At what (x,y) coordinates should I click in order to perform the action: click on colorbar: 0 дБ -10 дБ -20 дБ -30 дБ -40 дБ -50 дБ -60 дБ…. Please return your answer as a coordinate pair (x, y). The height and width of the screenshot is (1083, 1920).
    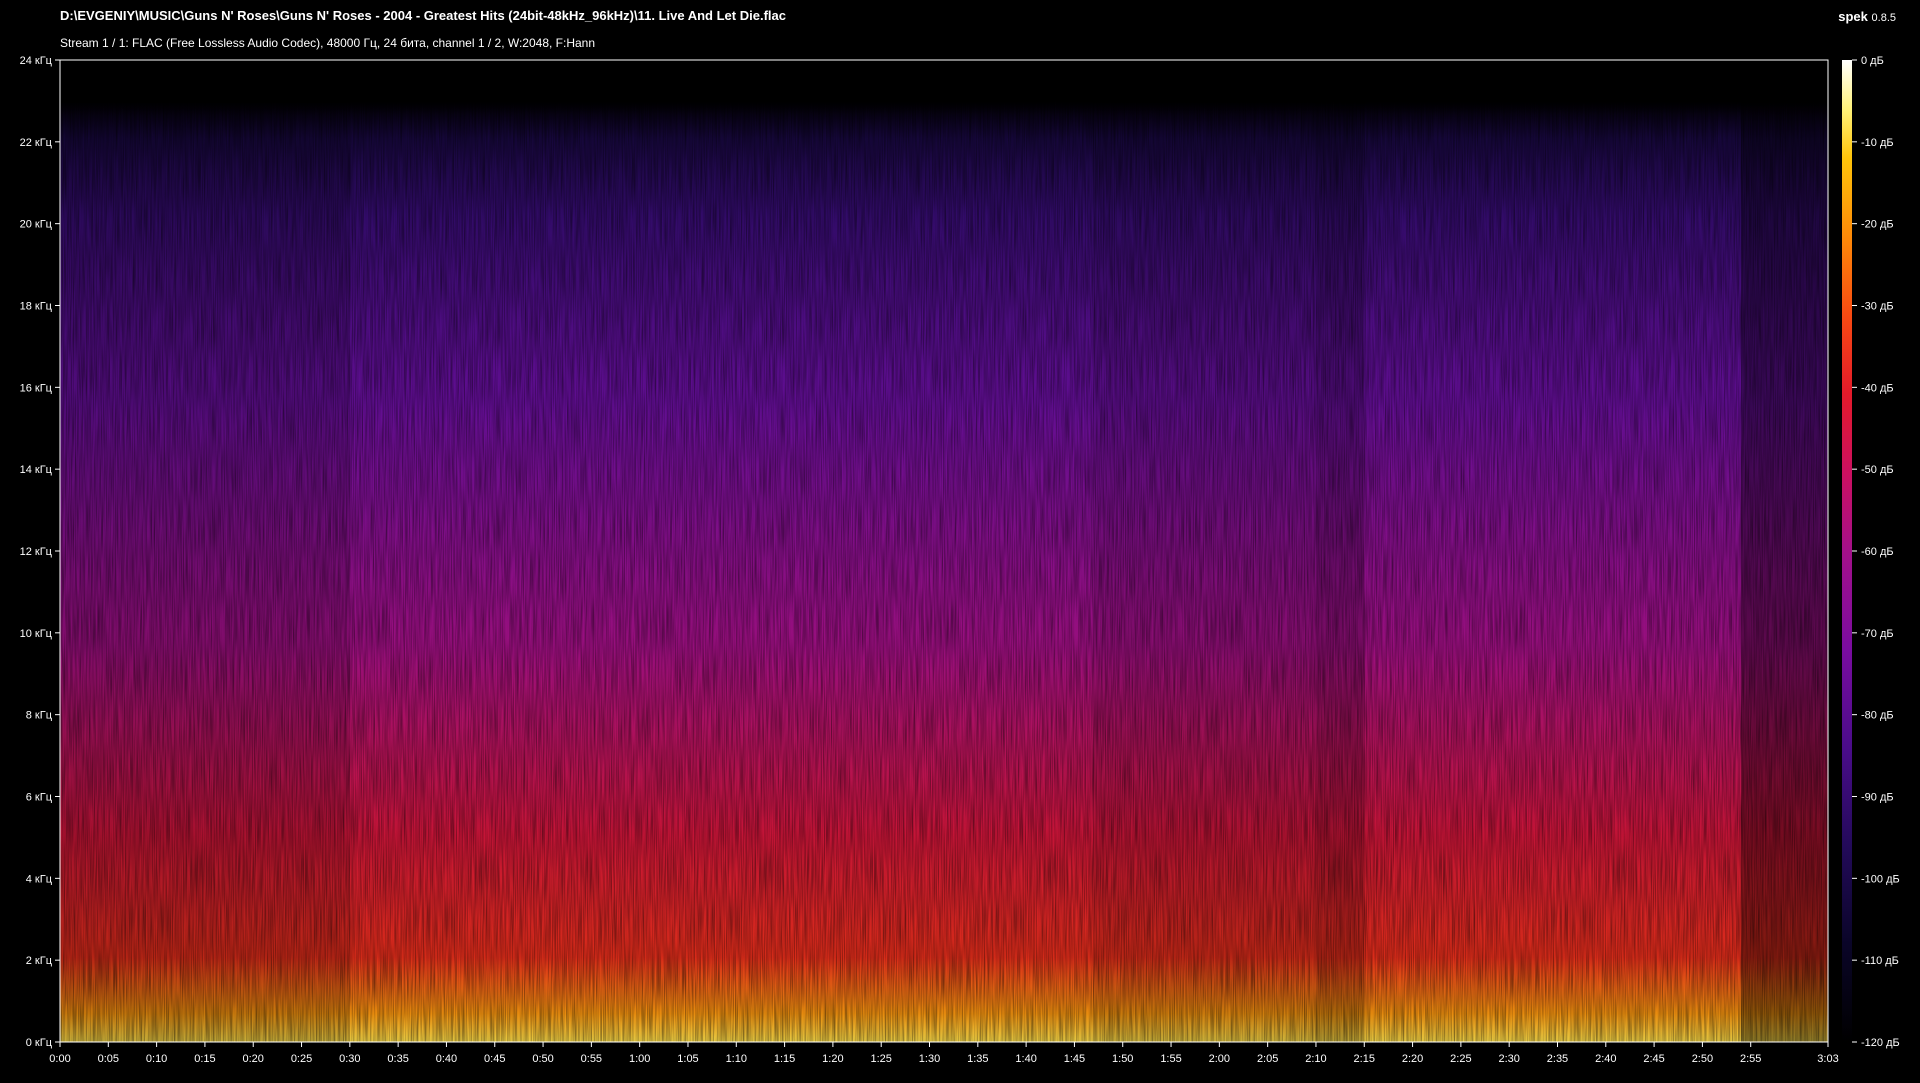
    Looking at the image, I should click on (1871, 552).